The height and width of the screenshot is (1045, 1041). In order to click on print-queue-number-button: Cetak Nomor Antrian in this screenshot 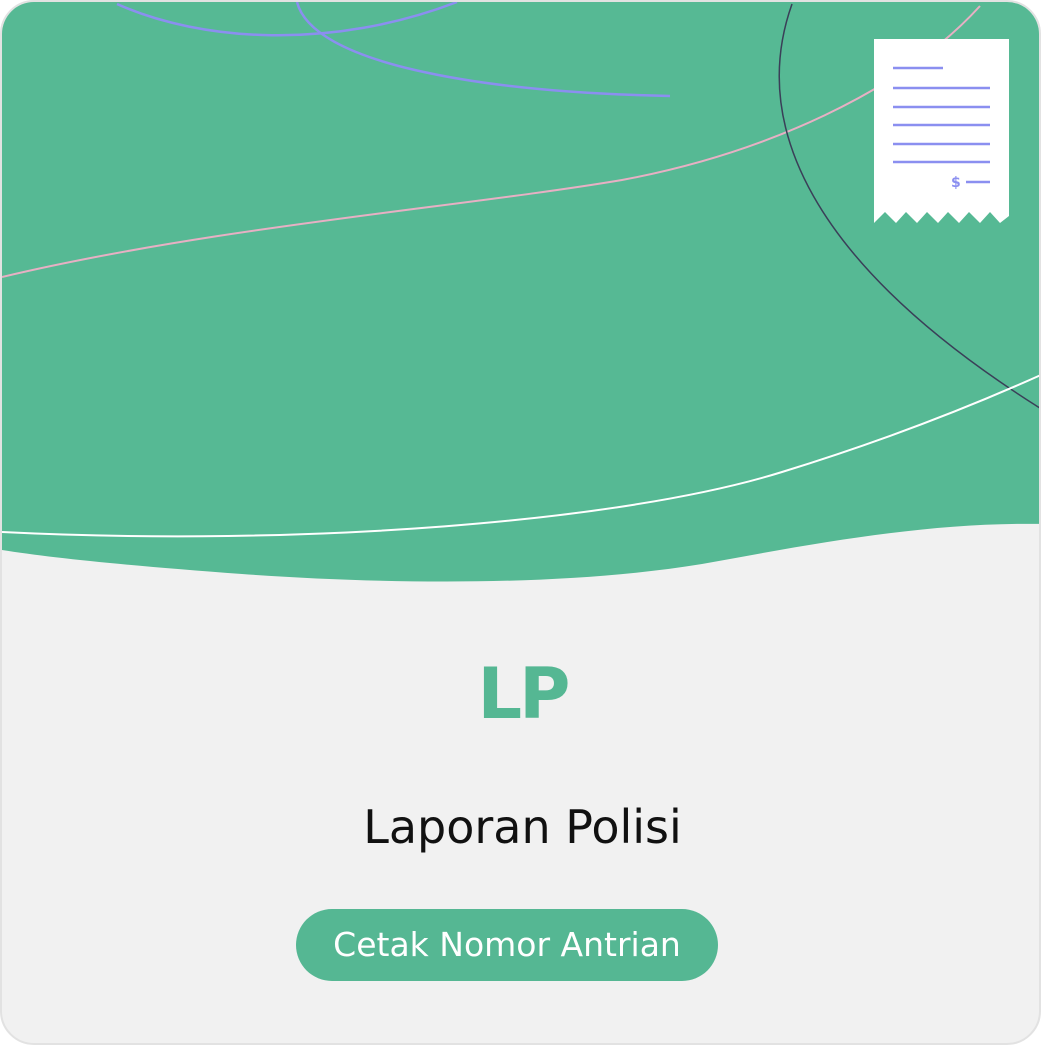, I will do `click(507, 945)`.